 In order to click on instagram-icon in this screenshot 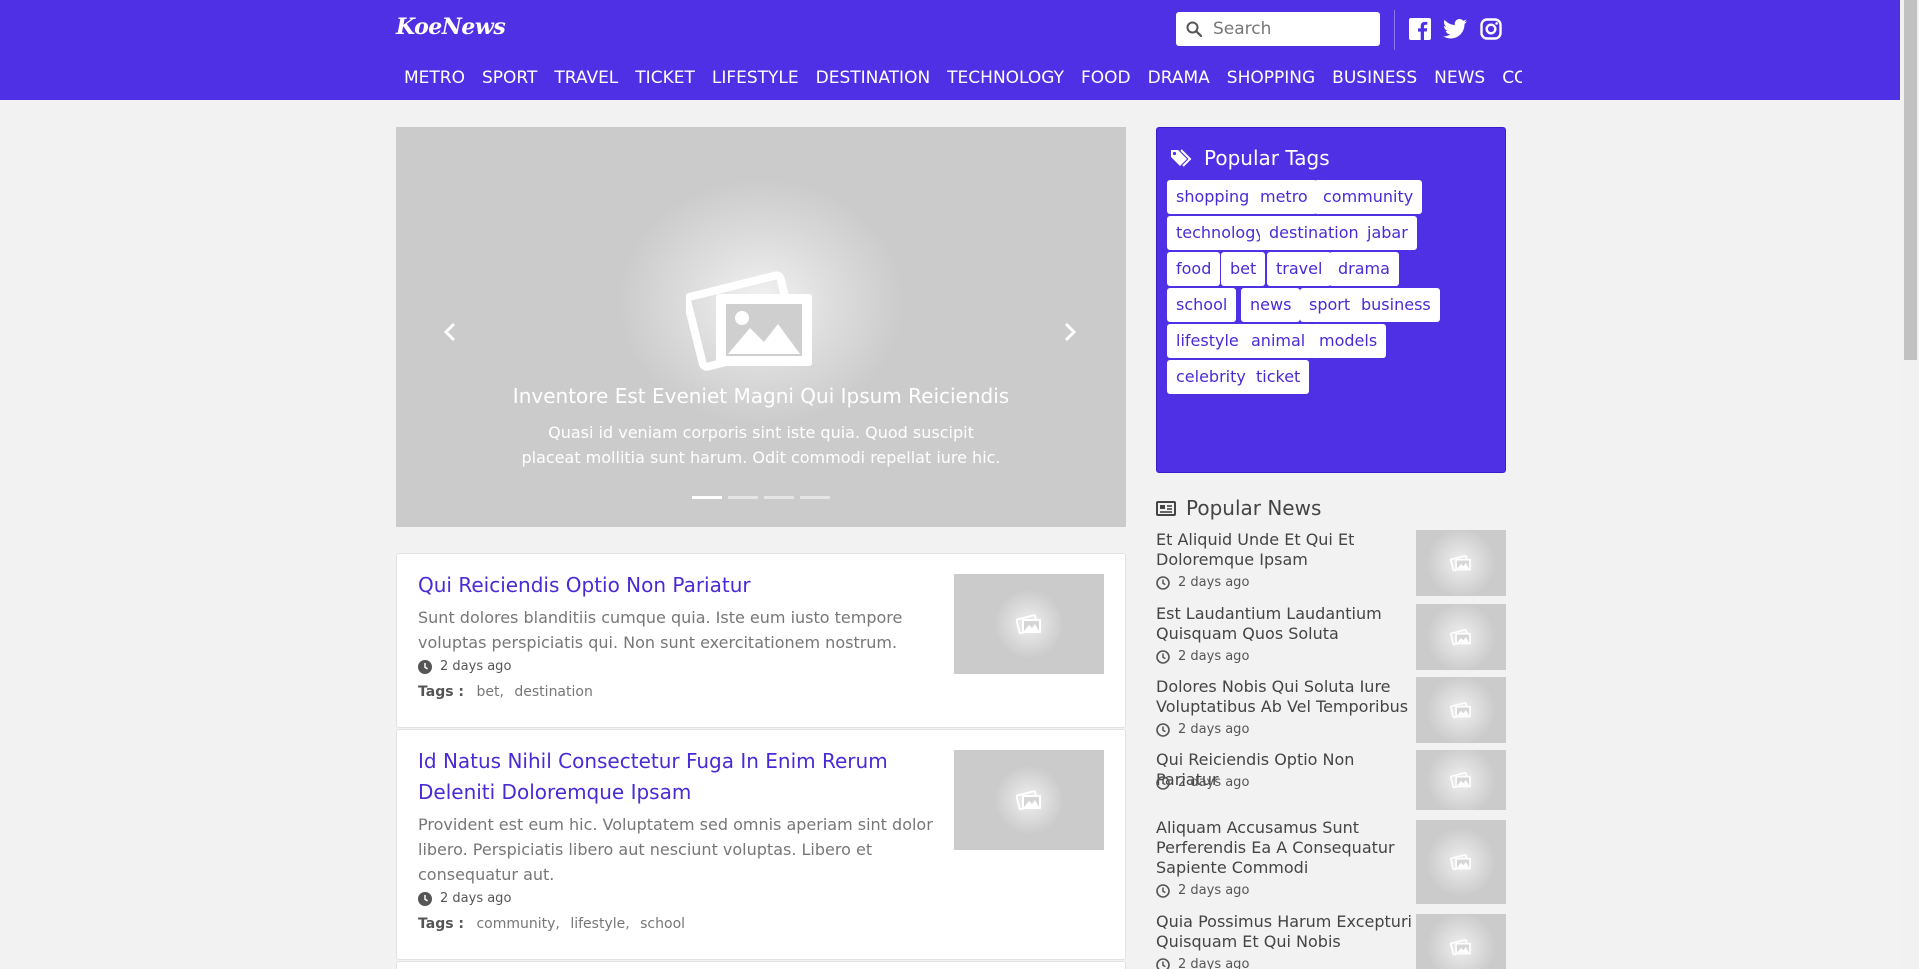, I will do `click(1491, 29)`.